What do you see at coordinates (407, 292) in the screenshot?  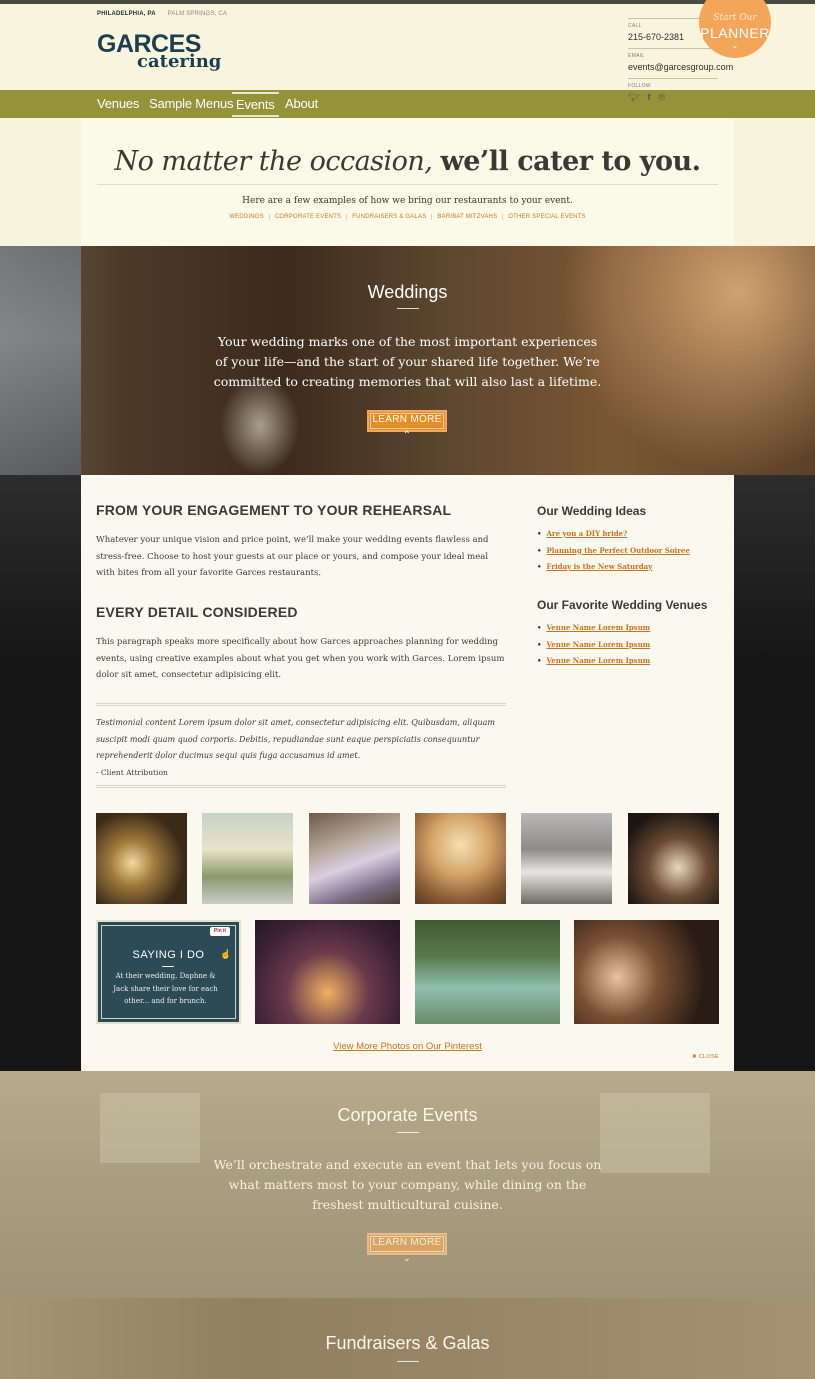 I see `weddings-title: Weddings` at bounding box center [407, 292].